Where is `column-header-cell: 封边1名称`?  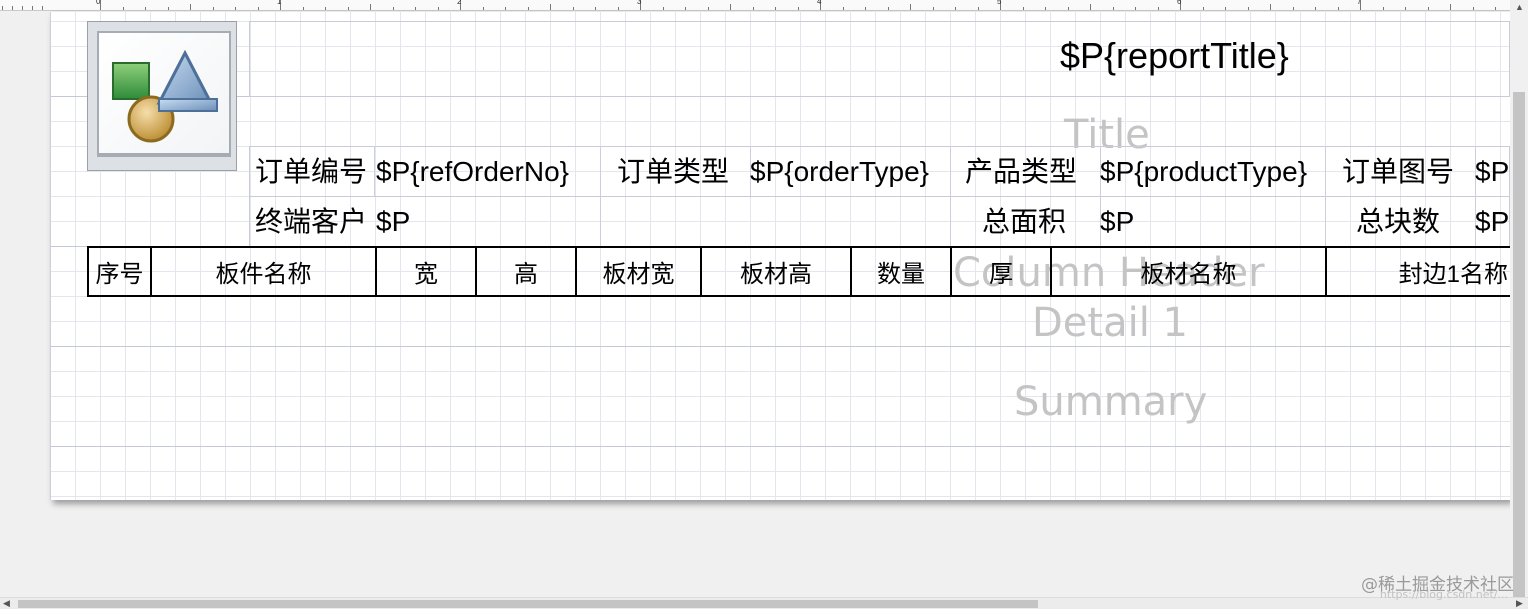 column-header-cell: 封边1名称 is located at coordinates (1418, 271).